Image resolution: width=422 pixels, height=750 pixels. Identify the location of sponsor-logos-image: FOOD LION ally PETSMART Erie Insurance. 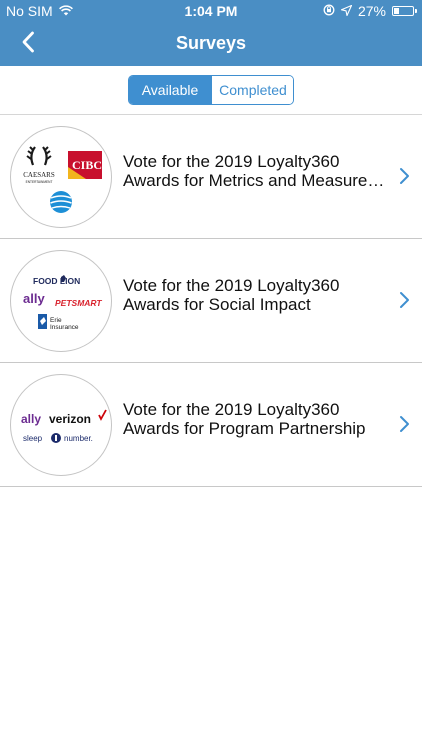
(61, 301).